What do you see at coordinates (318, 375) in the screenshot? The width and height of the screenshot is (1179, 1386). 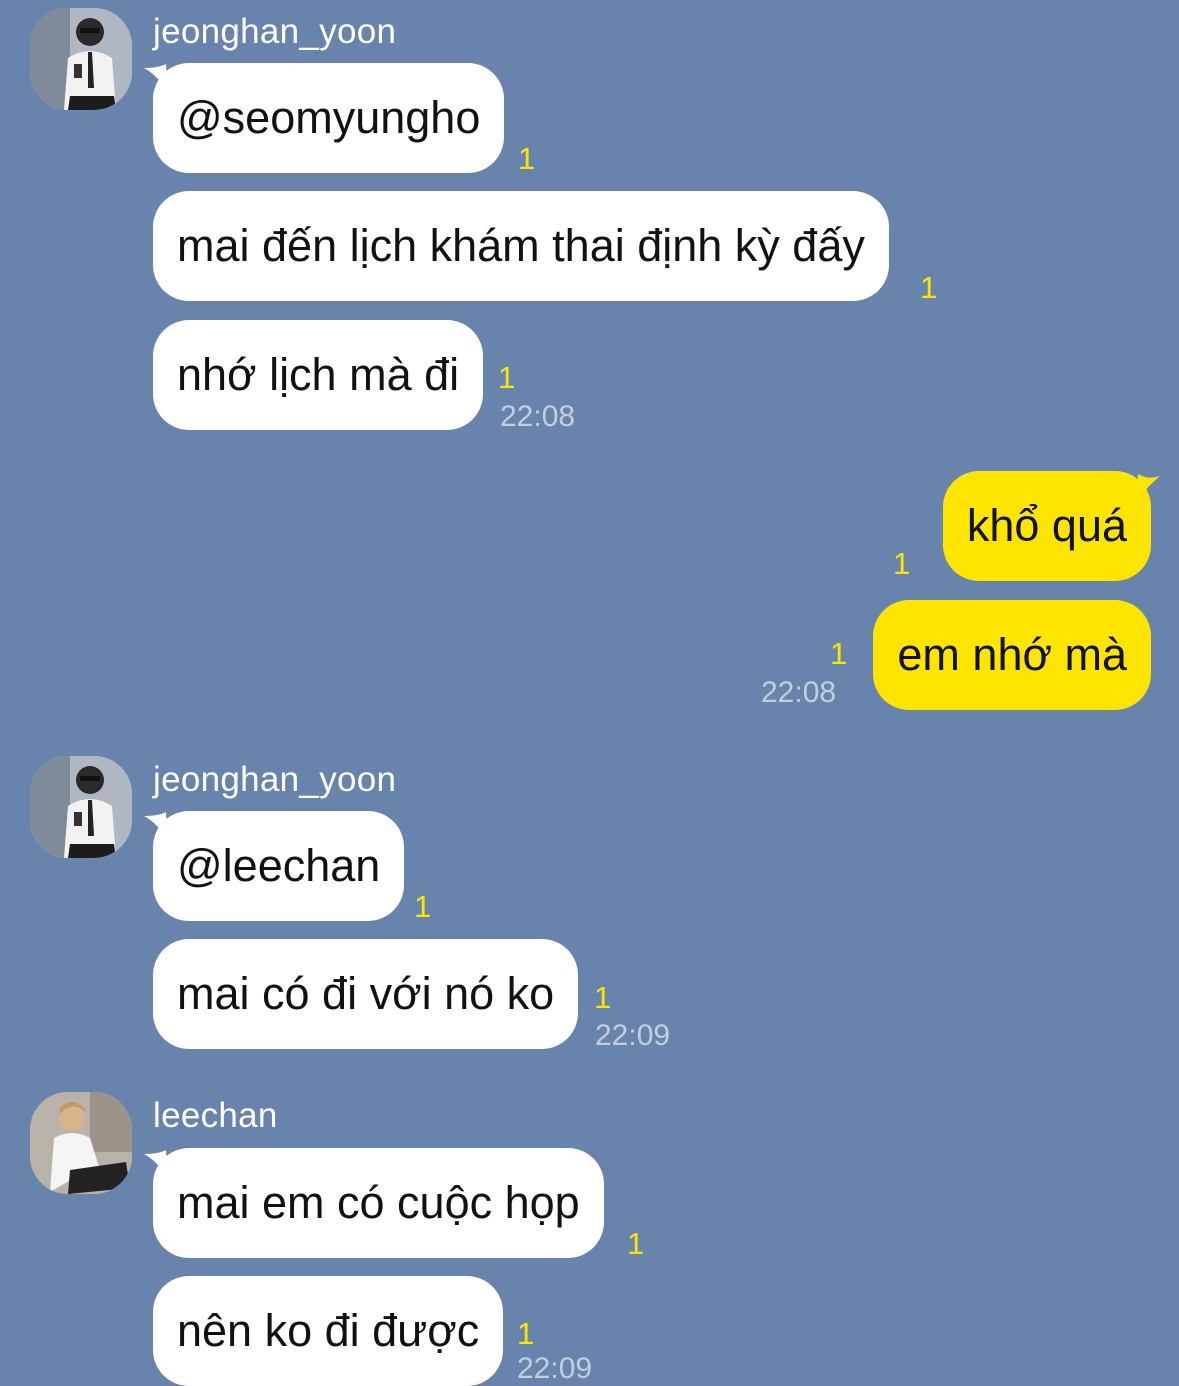 I see `message-bubble: nhớ lịch mà đi` at bounding box center [318, 375].